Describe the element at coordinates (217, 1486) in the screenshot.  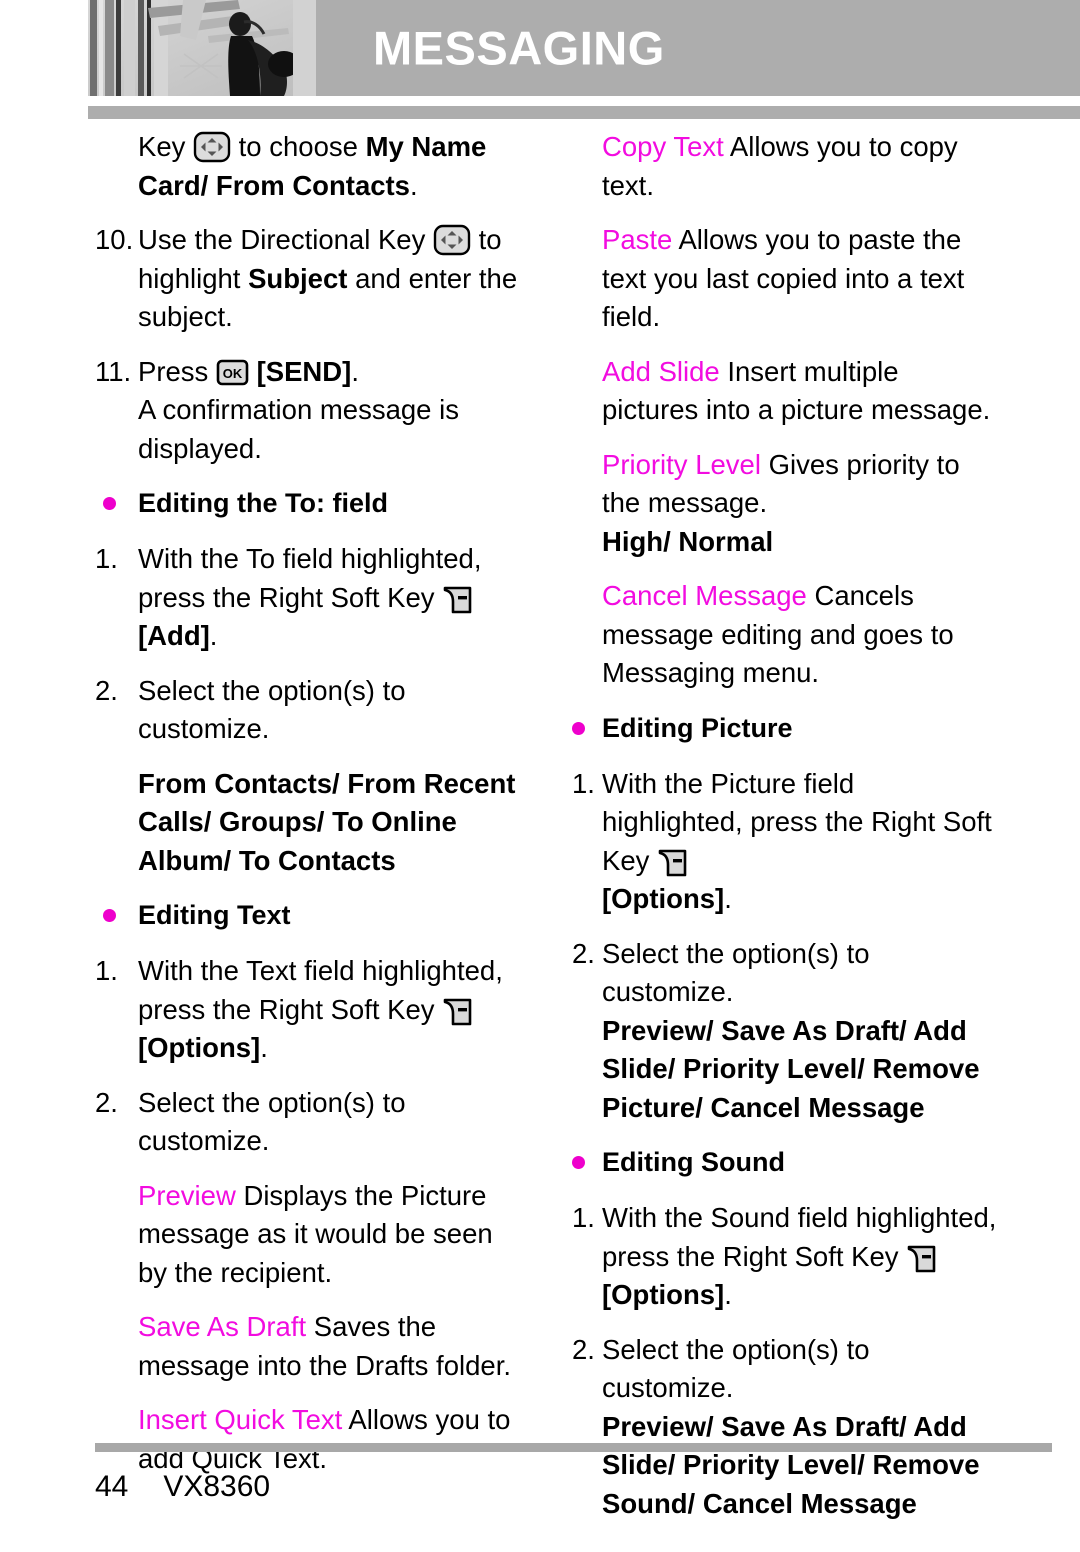
I see `device-model: VX8360` at that location.